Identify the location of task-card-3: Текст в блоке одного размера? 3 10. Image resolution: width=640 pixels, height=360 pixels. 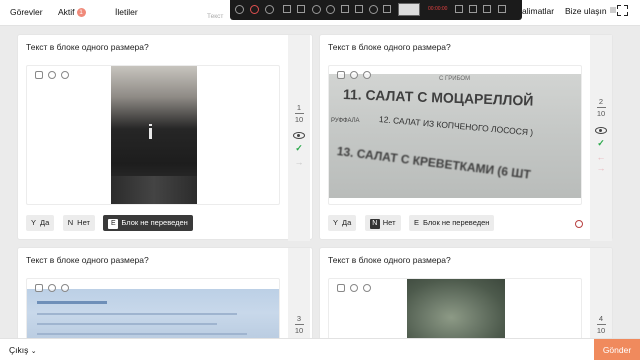
(165, 294).